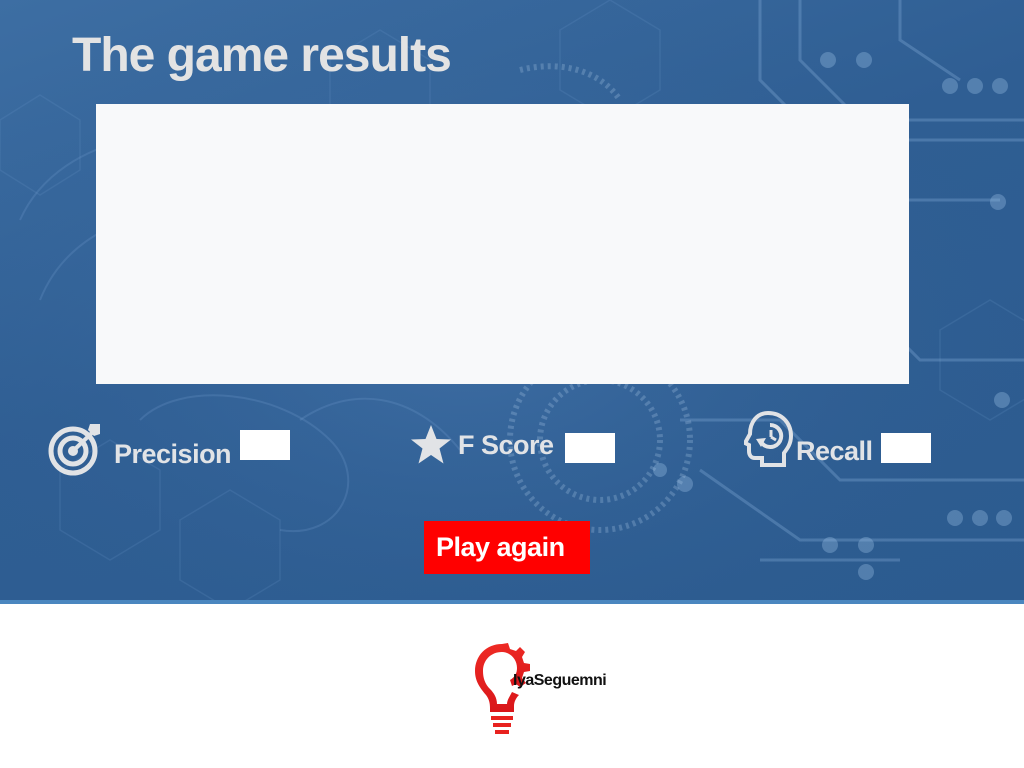 This screenshot has width=1024, height=768. Describe the element at coordinates (502, 688) in the screenshot. I see `lightbulb-gear-icon` at that location.